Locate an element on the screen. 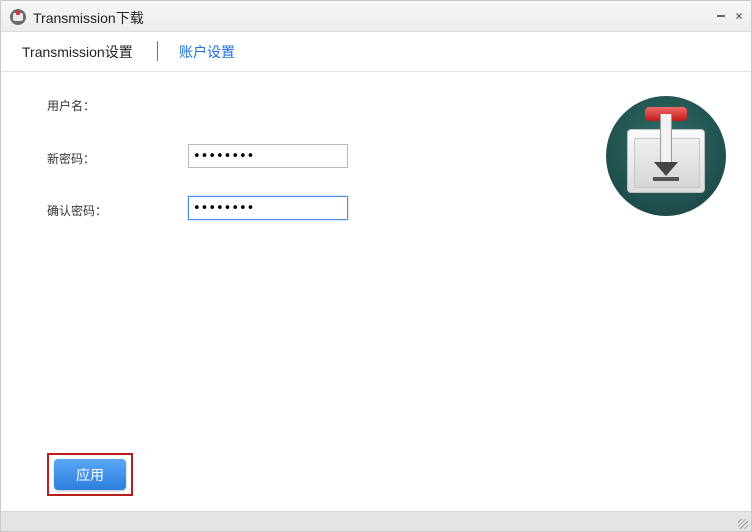 The image size is (752, 532). status-bar is located at coordinates (376, 521).